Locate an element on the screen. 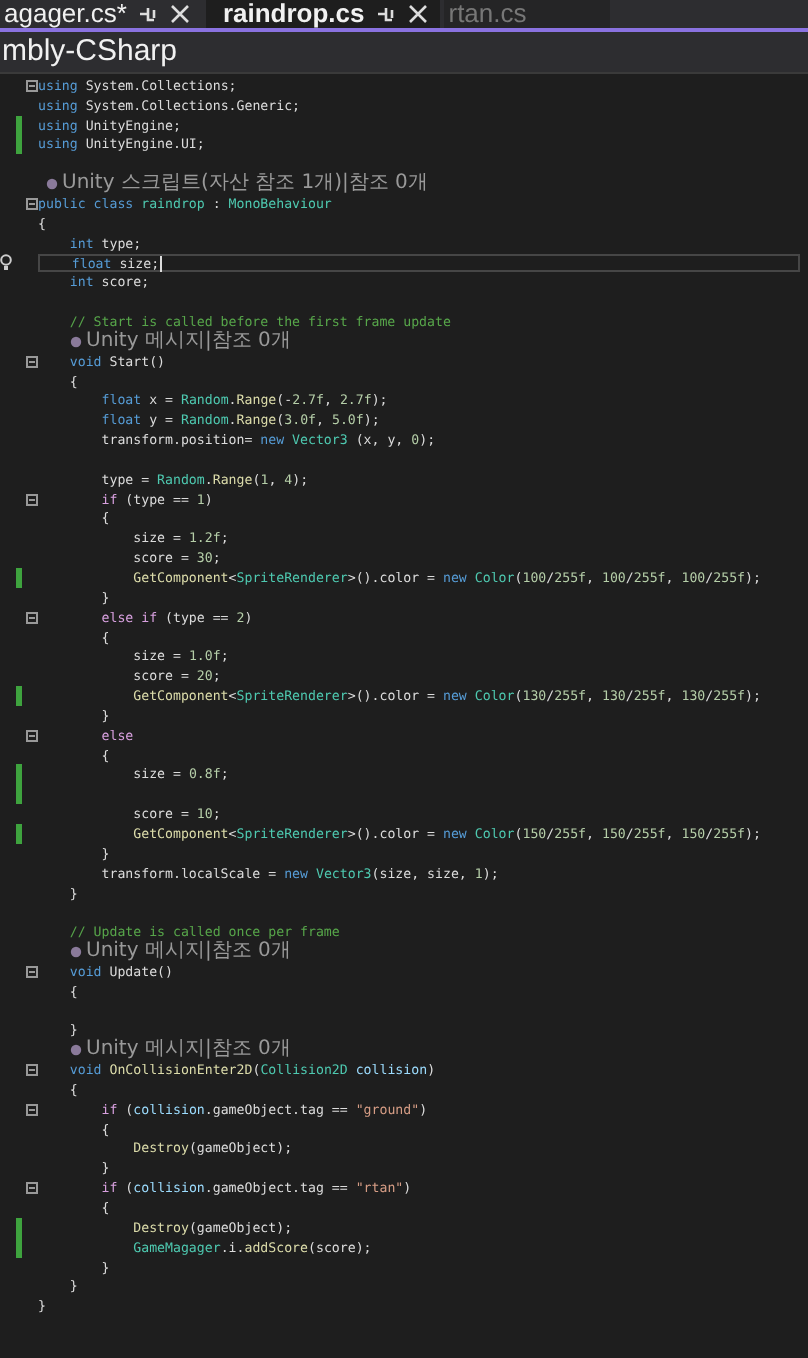 This screenshot has height=1358, width=808. text-cursor is located at coordinates (160, 263).